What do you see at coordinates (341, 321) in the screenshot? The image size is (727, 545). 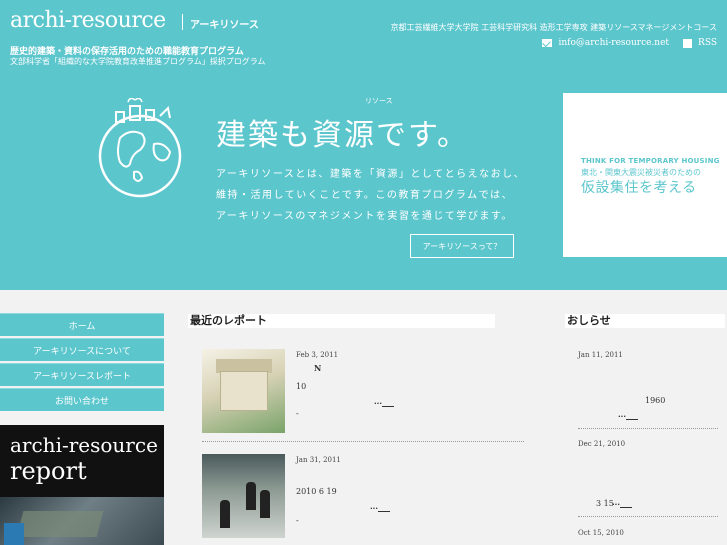 I see `recent-reports-heading: 最近のレポート` at bounding box center [341, 321].